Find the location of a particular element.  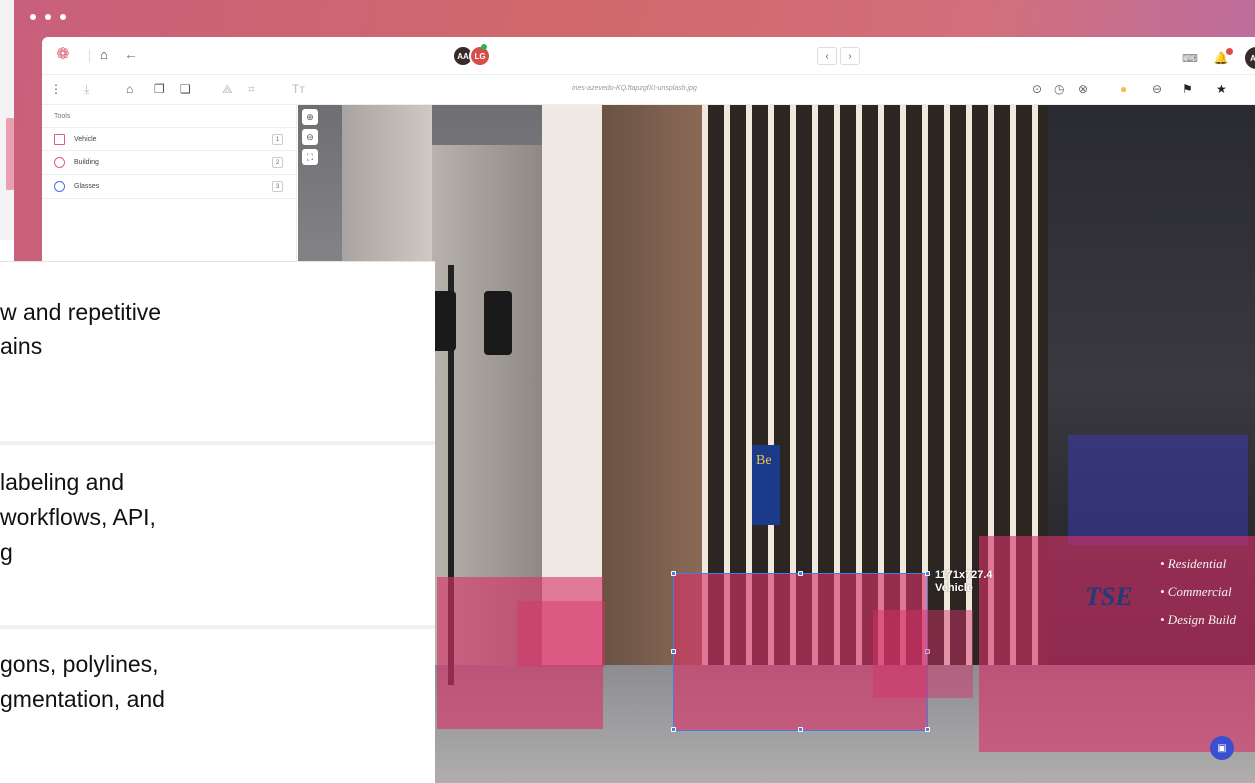

van-text: • Commercial is located at coordinates (1196, 591).